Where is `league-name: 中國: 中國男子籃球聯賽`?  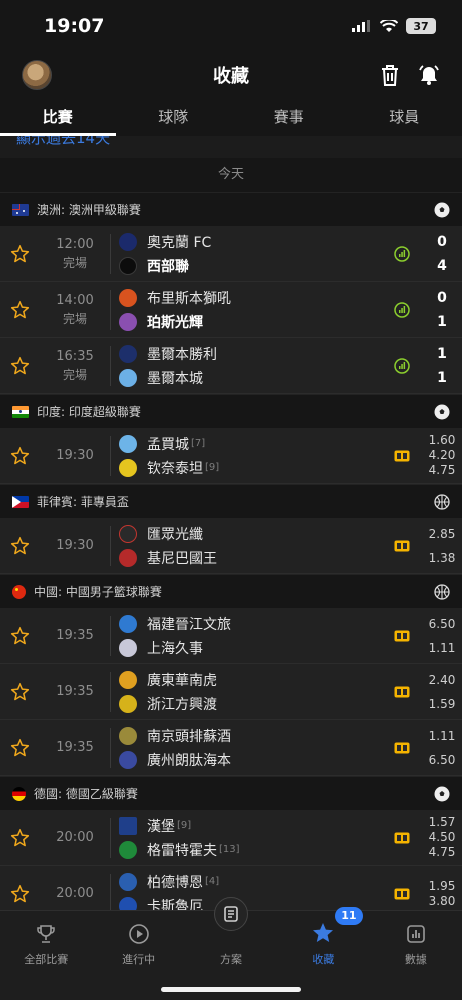
league-name: 中國: 中國男子籃球聯賽 is located at coordinates (98, 592).